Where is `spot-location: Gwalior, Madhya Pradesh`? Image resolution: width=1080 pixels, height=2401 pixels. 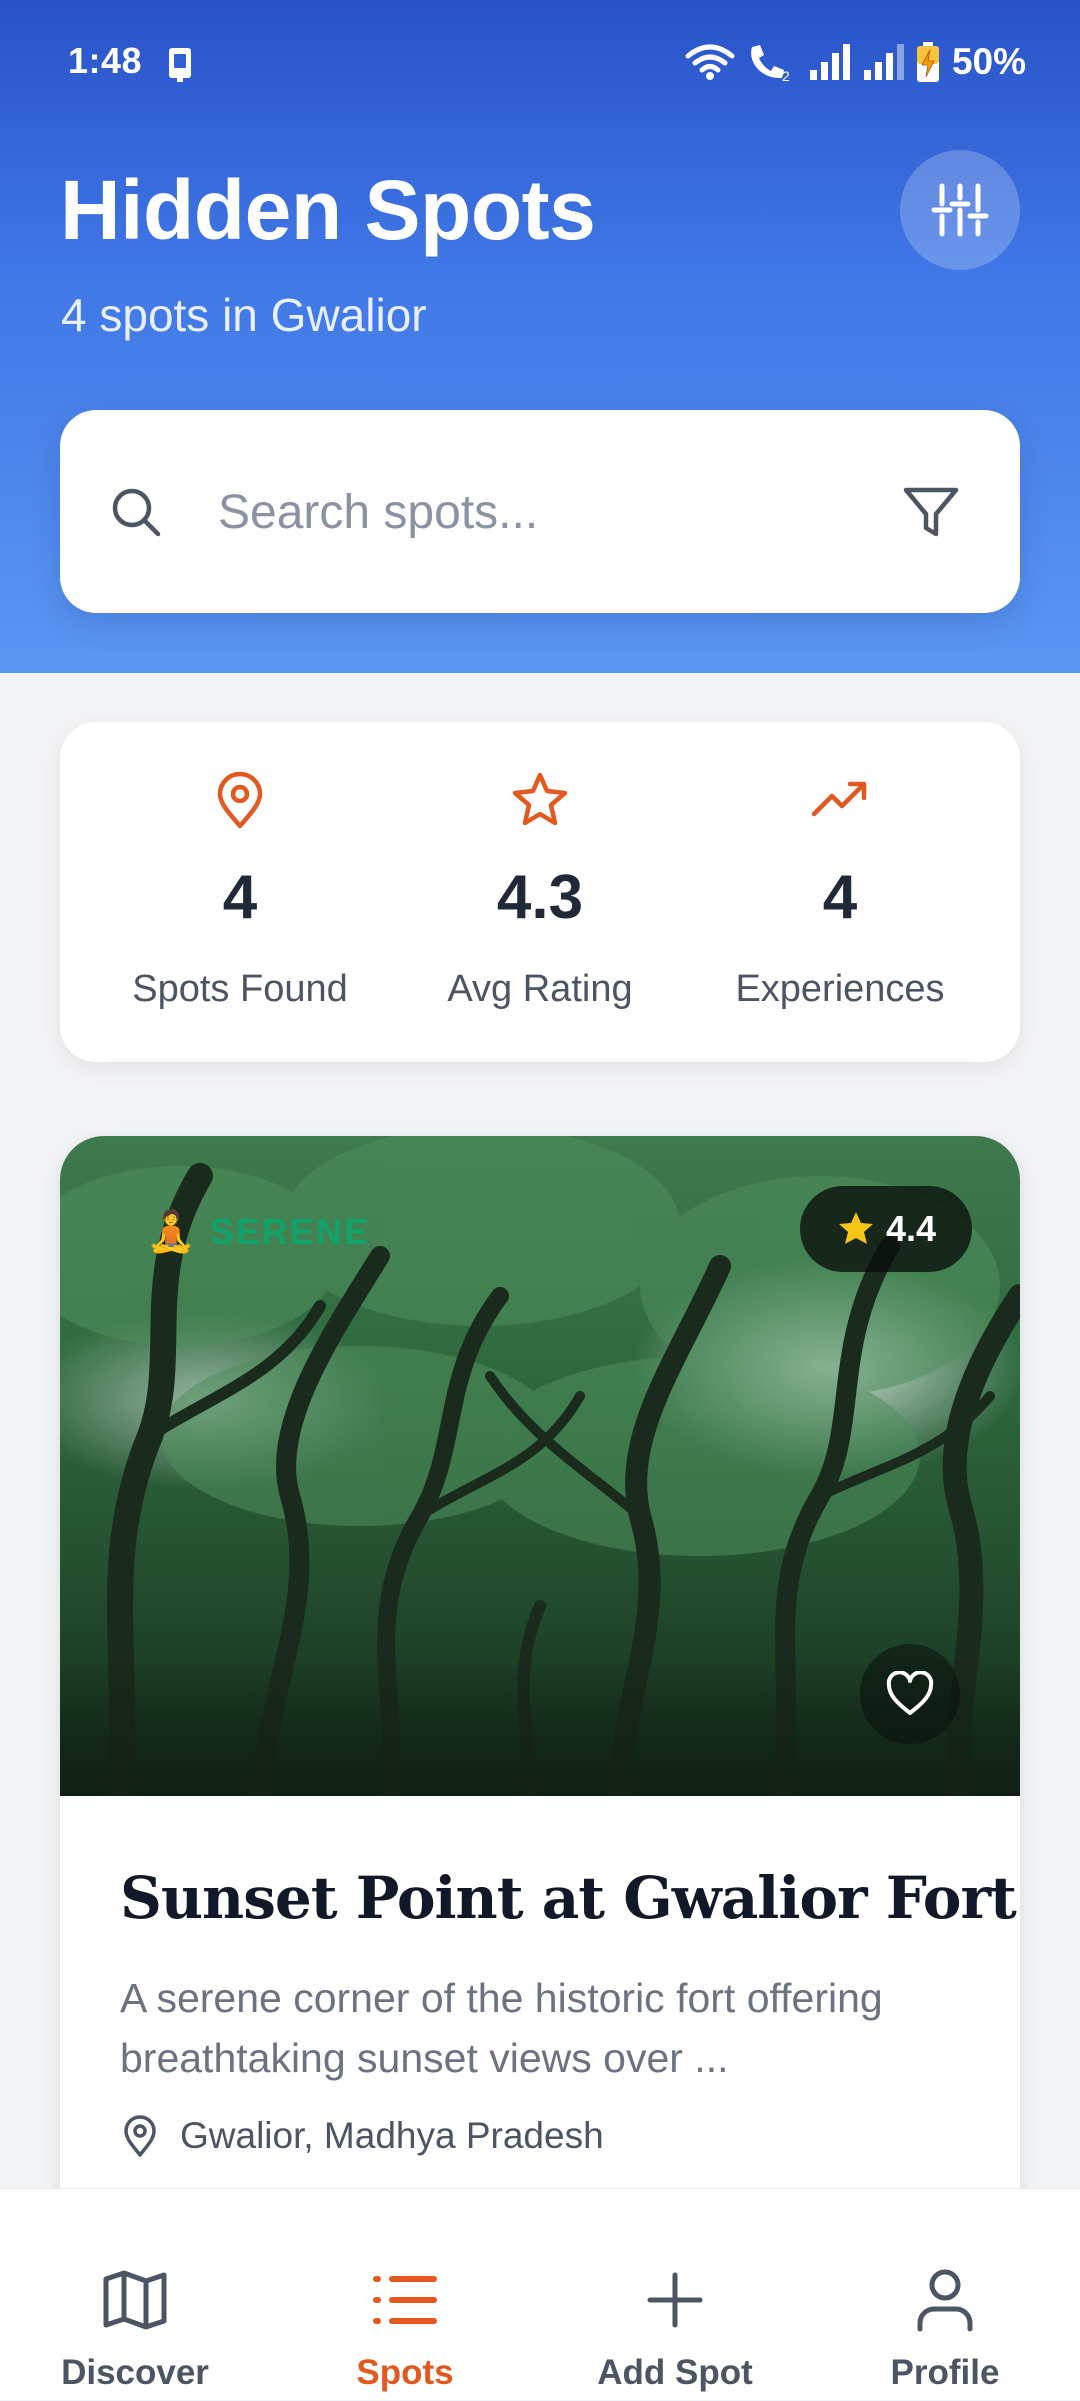 spot-location: Gwalior, Madhya Pradesh is located at coordinates (362, 2136).